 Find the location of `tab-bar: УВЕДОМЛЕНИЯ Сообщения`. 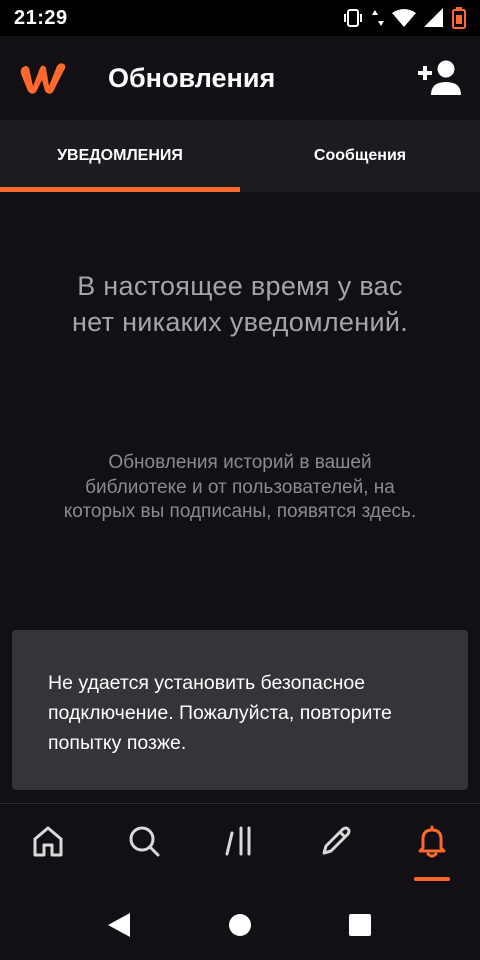

tab-bar: УВЕДОМЛЕНИЯ Сообщения is located at coordinates (240, 156).